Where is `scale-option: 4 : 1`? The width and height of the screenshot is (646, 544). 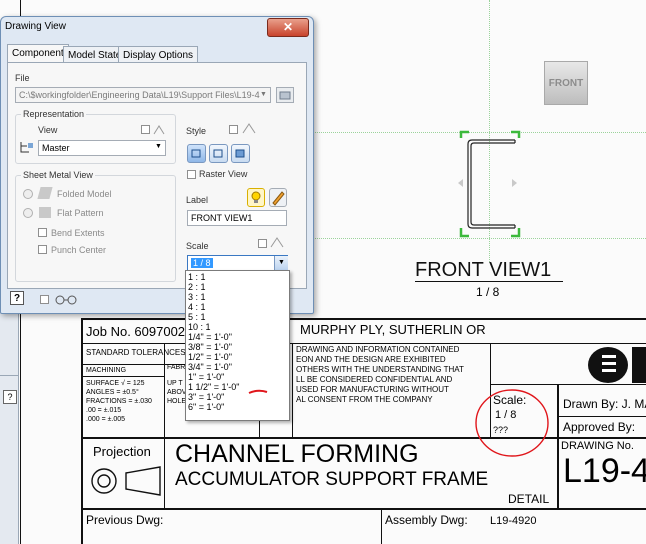 scale-option: 4 : 1 is located at coordinates (197, 307).